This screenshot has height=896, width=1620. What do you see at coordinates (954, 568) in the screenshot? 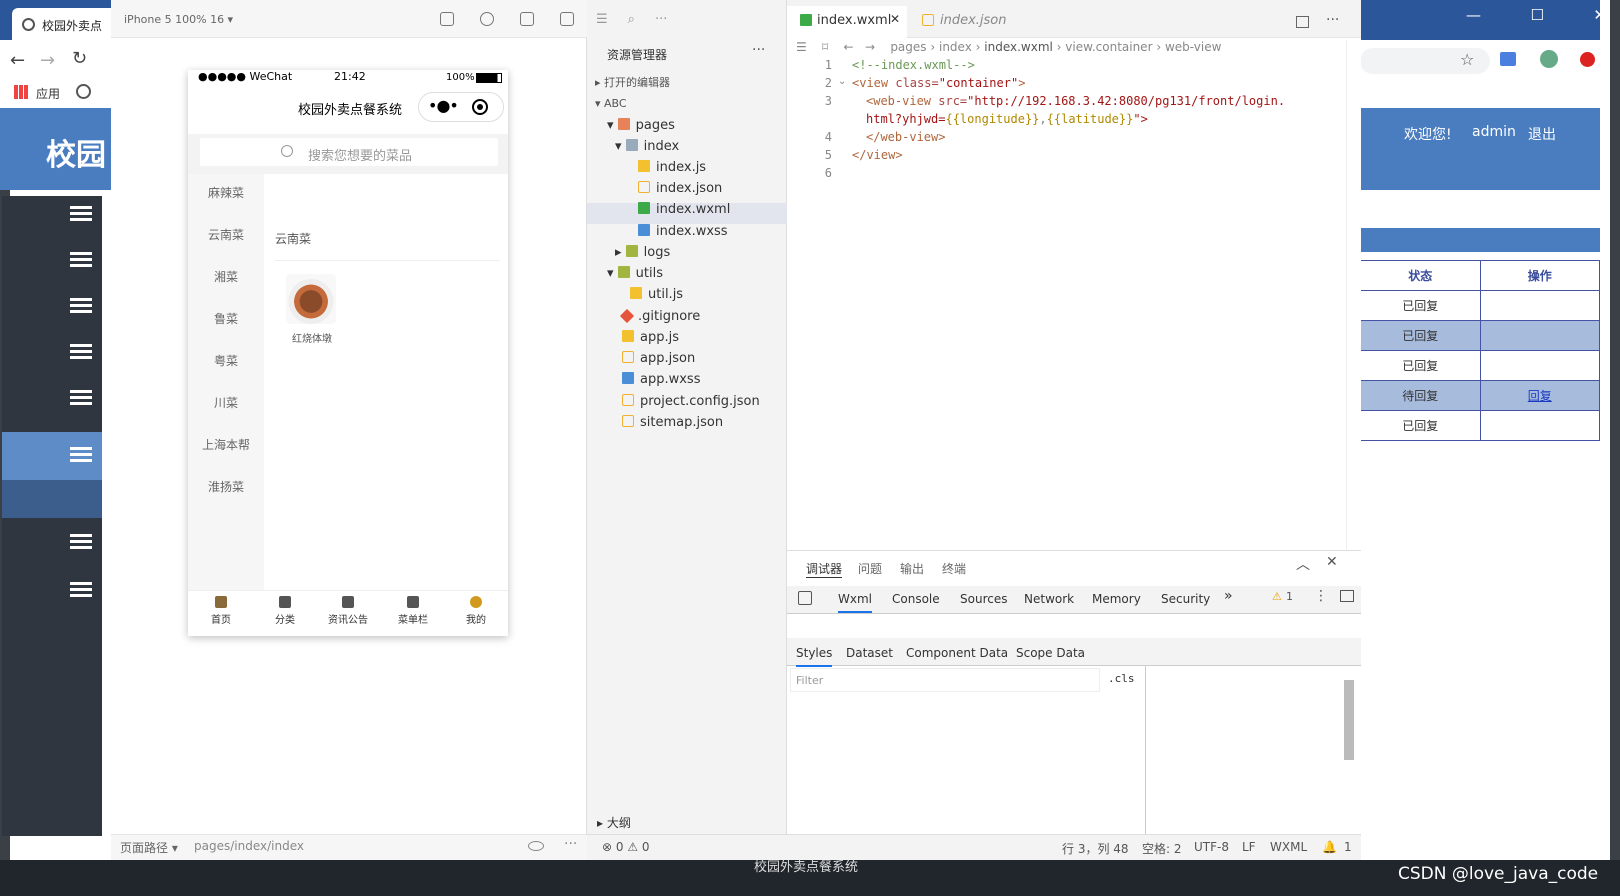
I see `tab-terminal: 终端` at bounding box center [954, 568].